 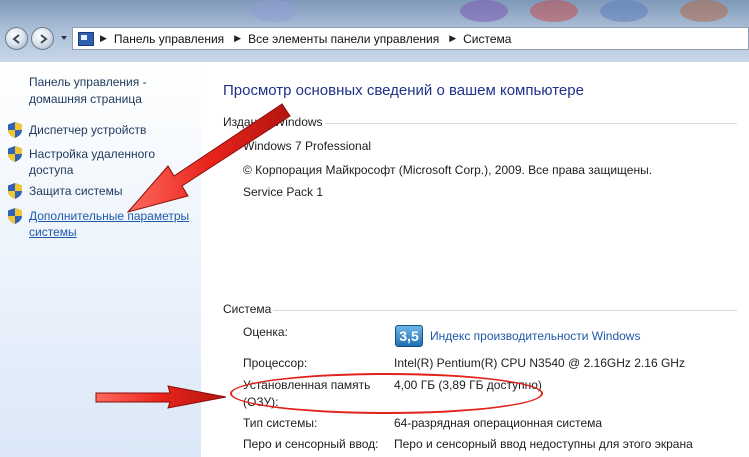 I want to click on pen-touch-label: Перо и сенсорный ввод:, so click(x=311, y=444).